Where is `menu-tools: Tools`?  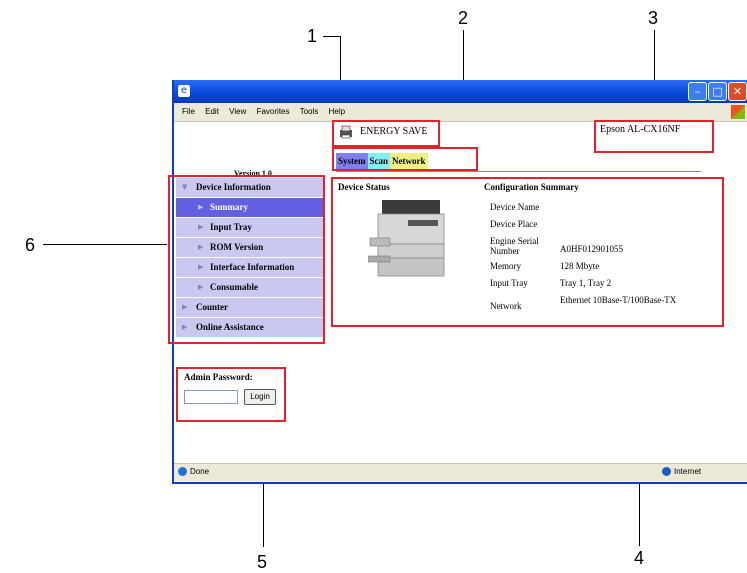 menu-tools: Tools is located at coordinates (309, 112).